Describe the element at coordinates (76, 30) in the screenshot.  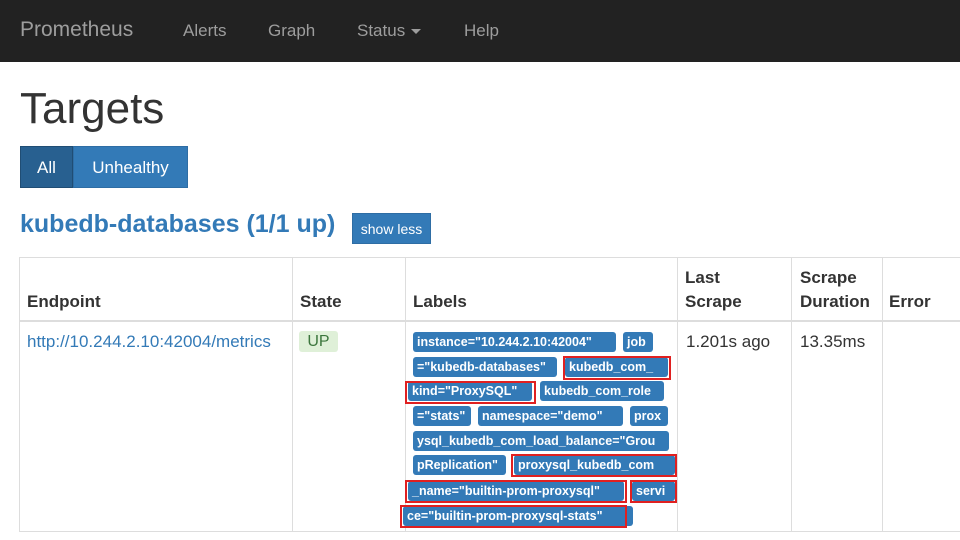
I see `brand-link: Prometheus` at that location.